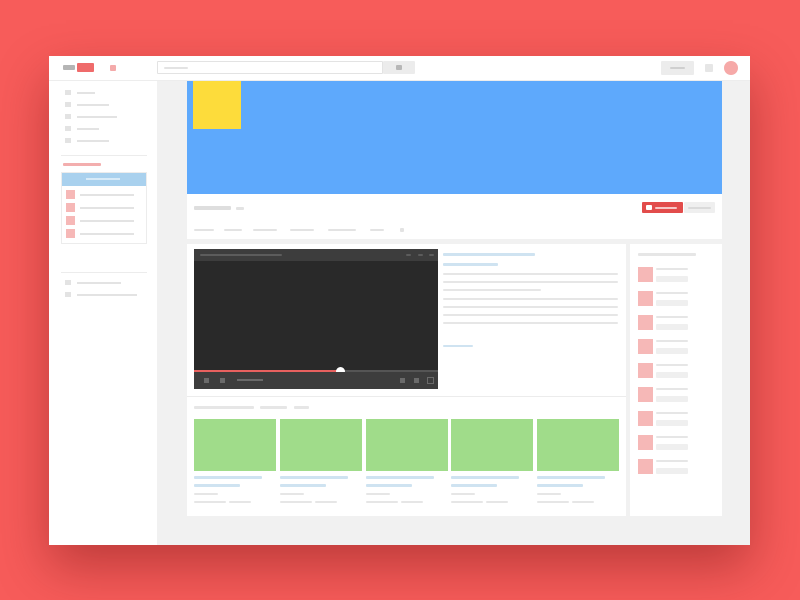  Describe the element at coordinates (316, 319) in the screenshot. I see `video-player` at that location.